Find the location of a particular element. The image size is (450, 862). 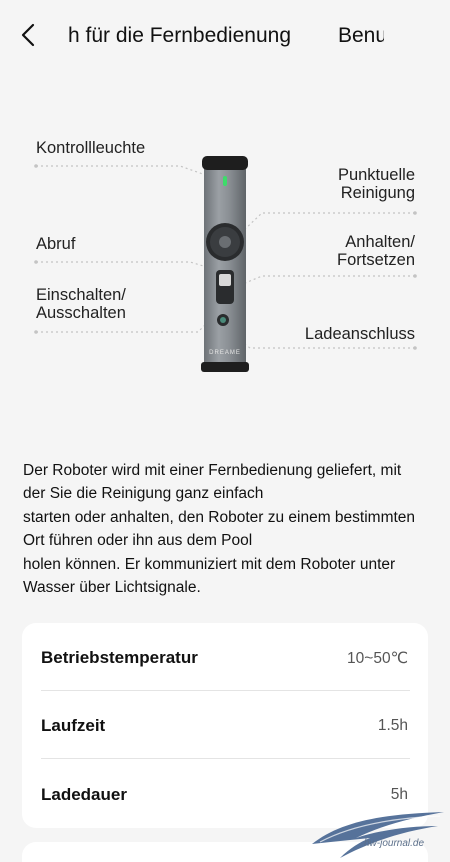

label-pause-resume: Anhalten/ Fortsetzen is located at coordinates (376, 251).